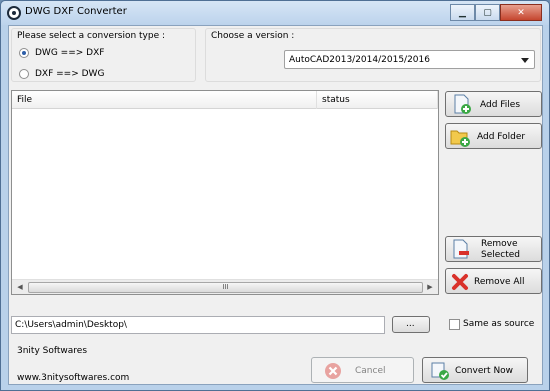 This screenshot has width=550, height=391. I want to click on remove-selected-label-2: Selected, so click(501, 255).